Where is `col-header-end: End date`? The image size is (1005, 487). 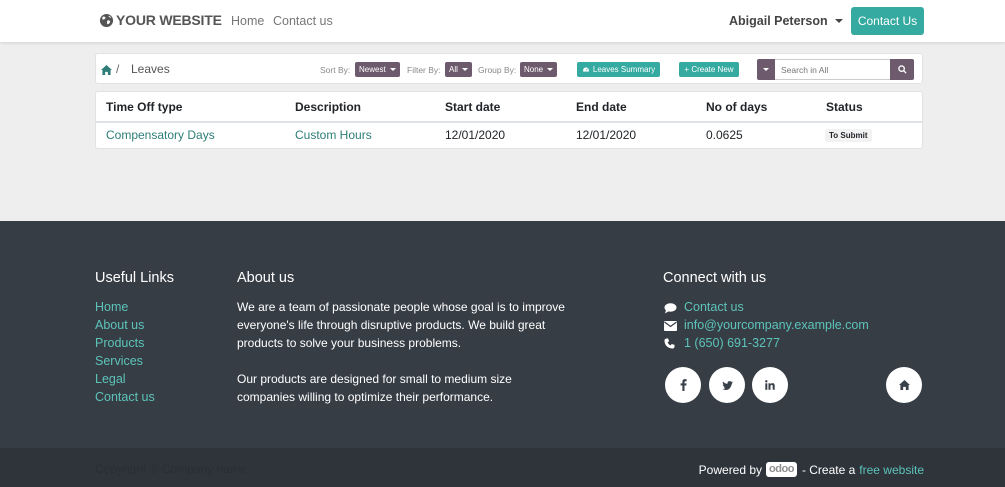
col-header-end: End date is located at coordinates (601, 107).